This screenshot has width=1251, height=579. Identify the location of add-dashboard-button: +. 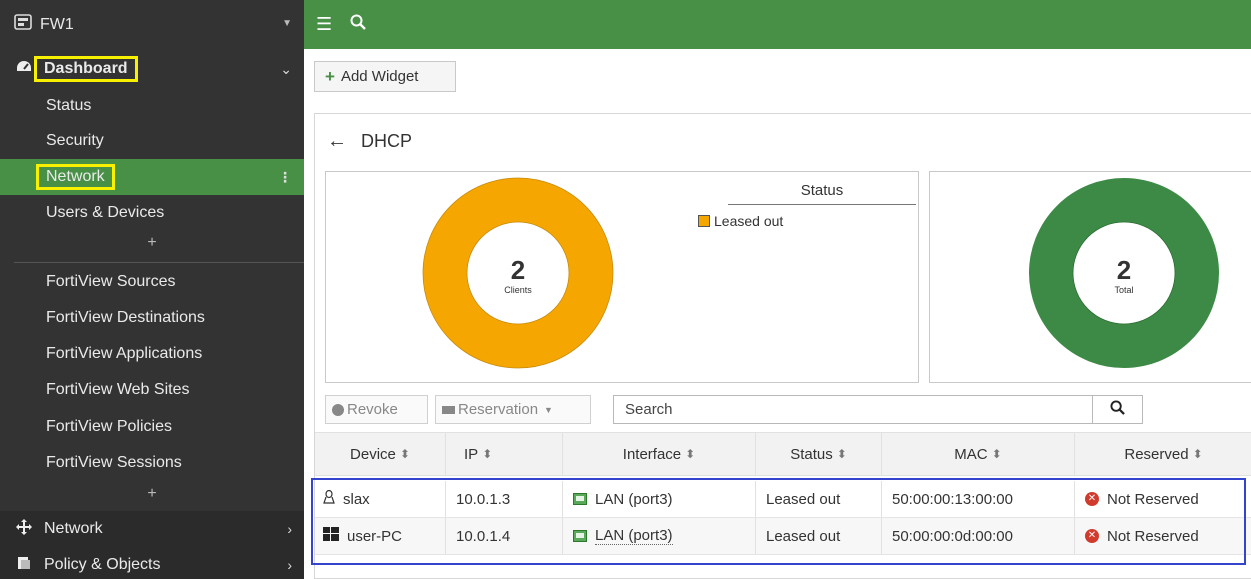
(152, 243).